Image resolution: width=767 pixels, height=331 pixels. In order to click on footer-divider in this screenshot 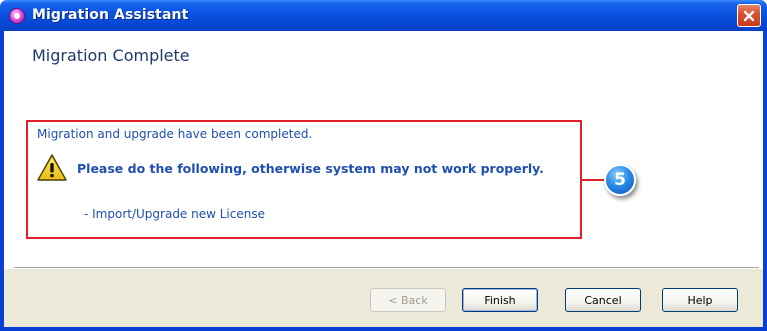, I will do `click(386, 268)`.